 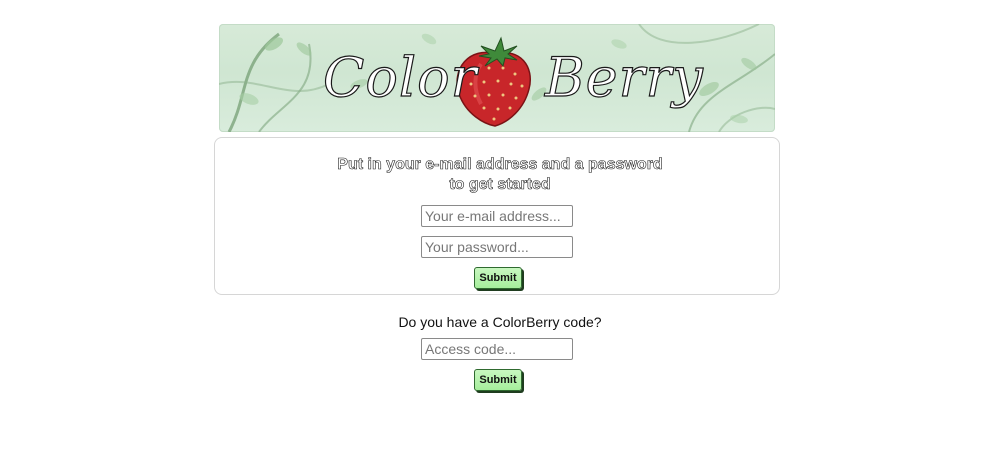 I want to click on colorberry-banner: Color Berry, so click(x=497, y=78).